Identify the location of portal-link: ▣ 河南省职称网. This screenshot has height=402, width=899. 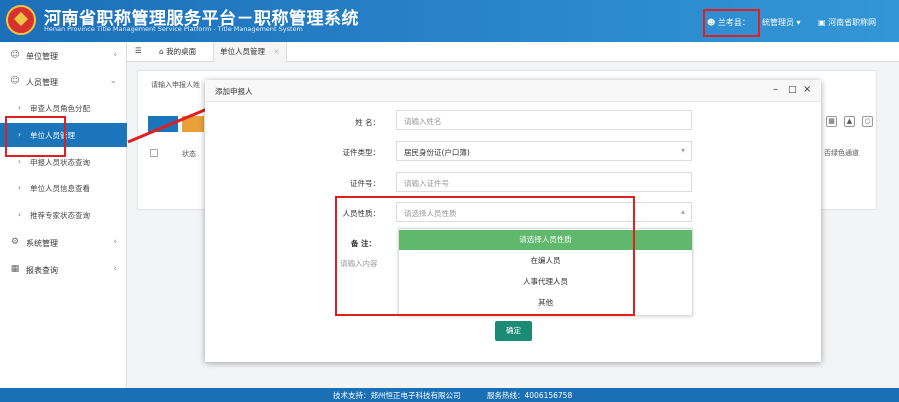
(847, 22).